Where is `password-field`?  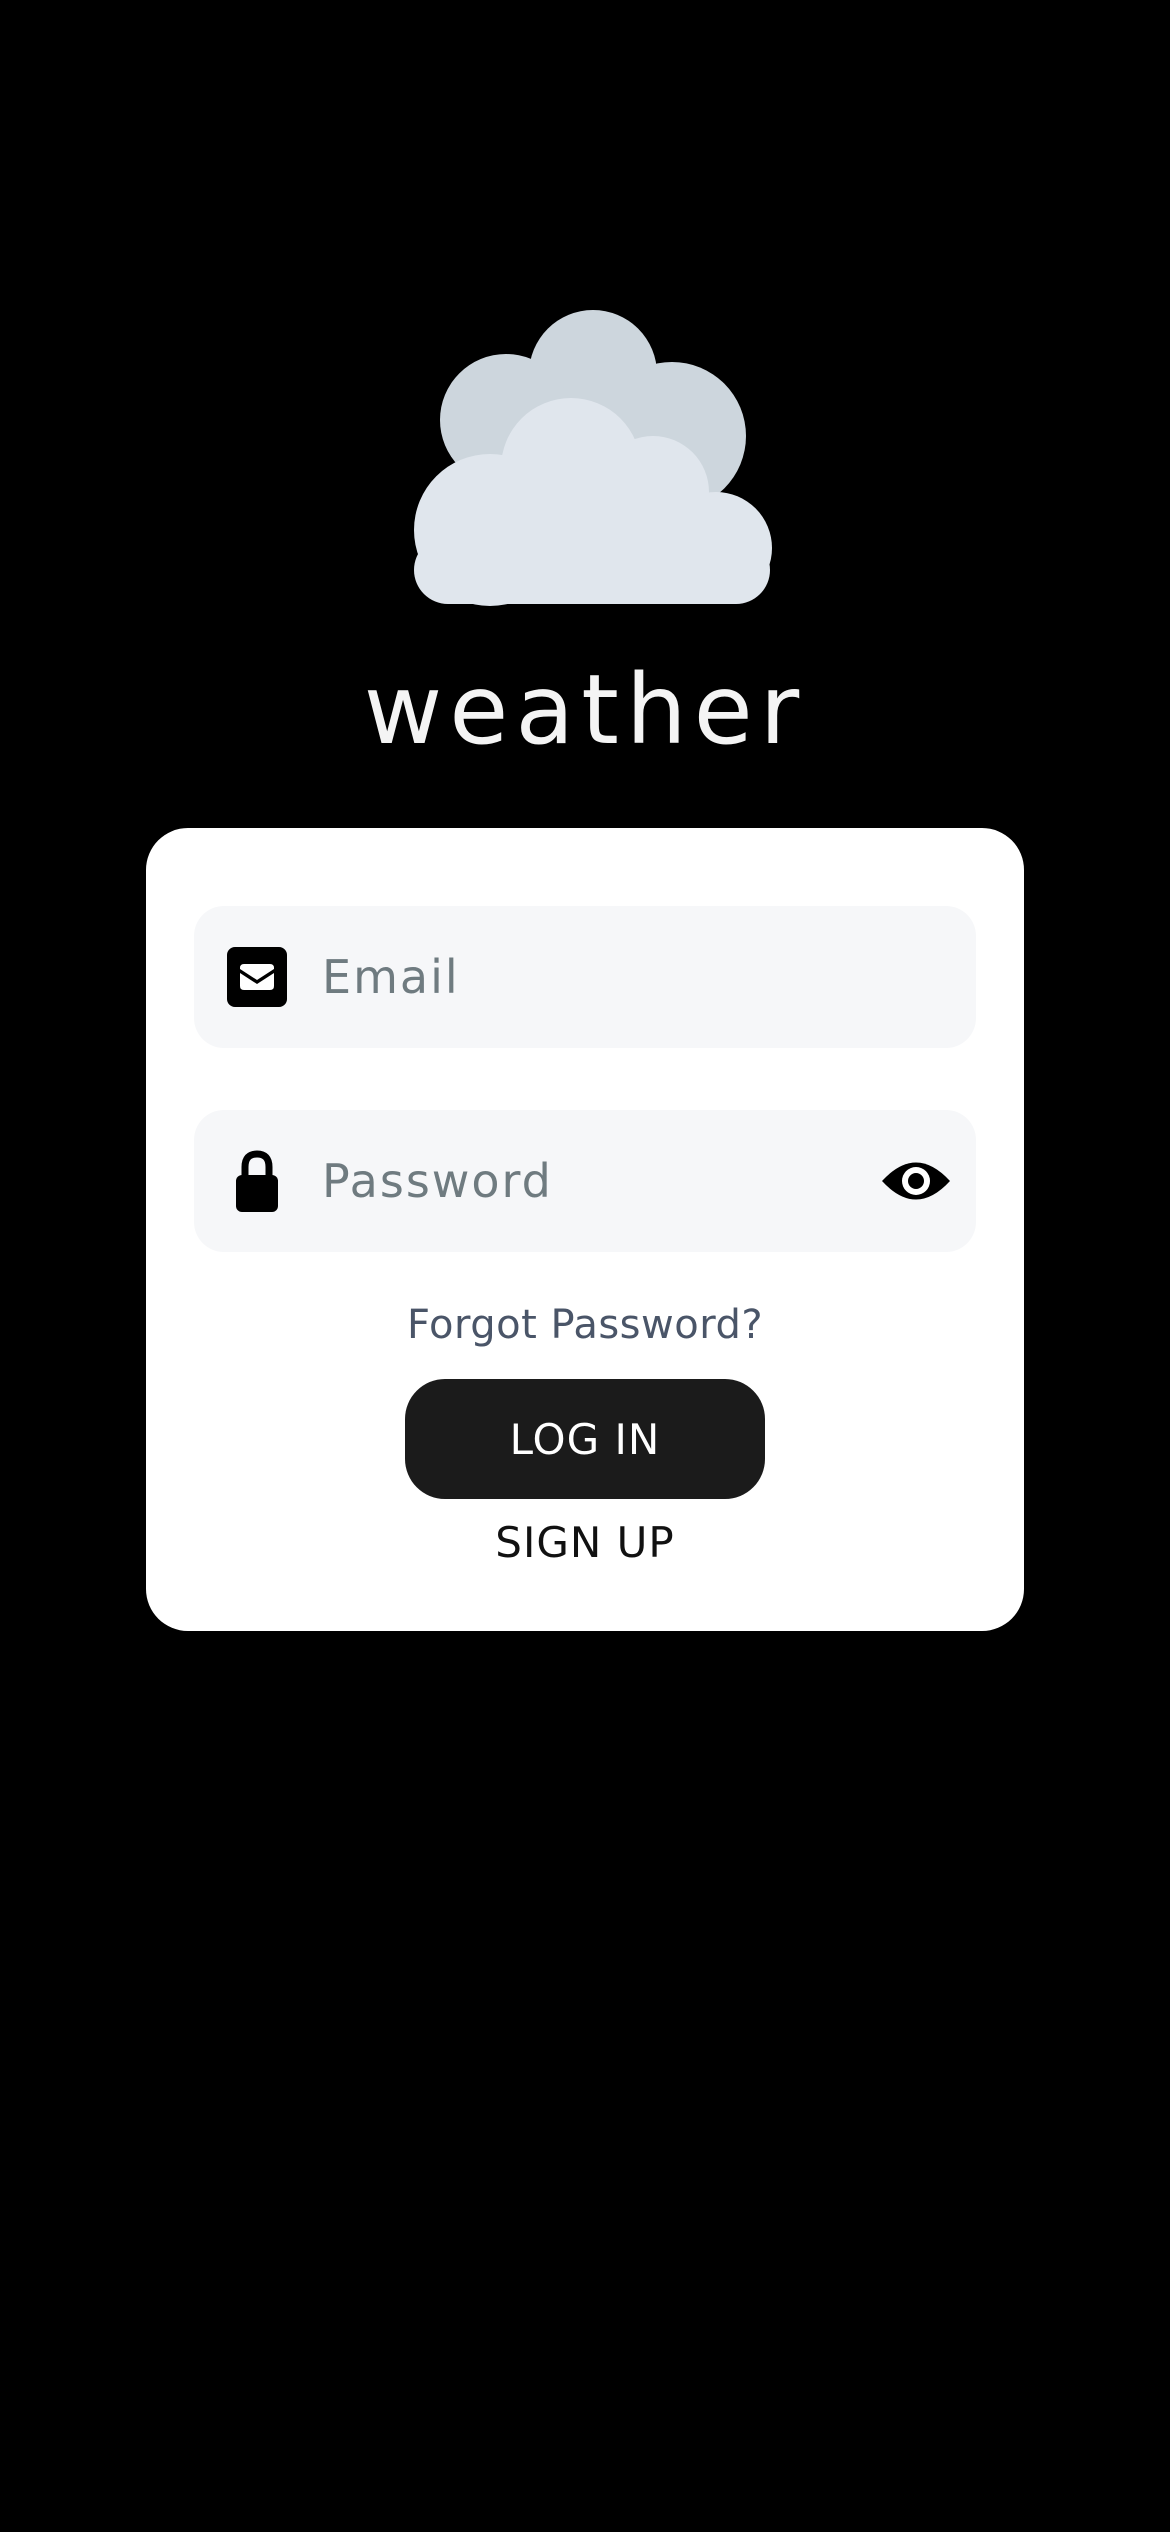
password-field is located at coordinates (585, 1181).